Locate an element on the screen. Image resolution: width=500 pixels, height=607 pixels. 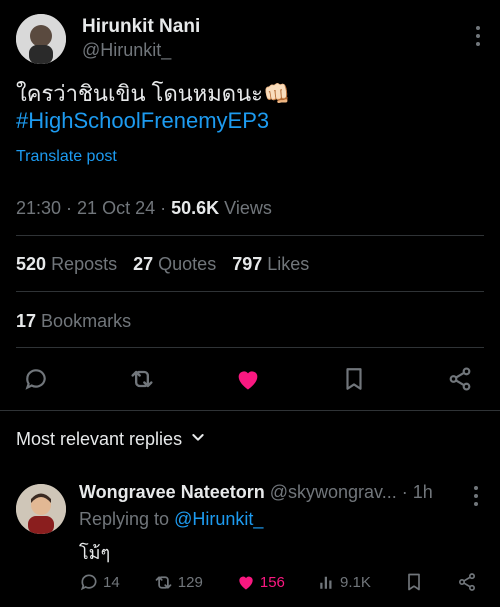
views-label: Views is located at coordinates (248, 208).